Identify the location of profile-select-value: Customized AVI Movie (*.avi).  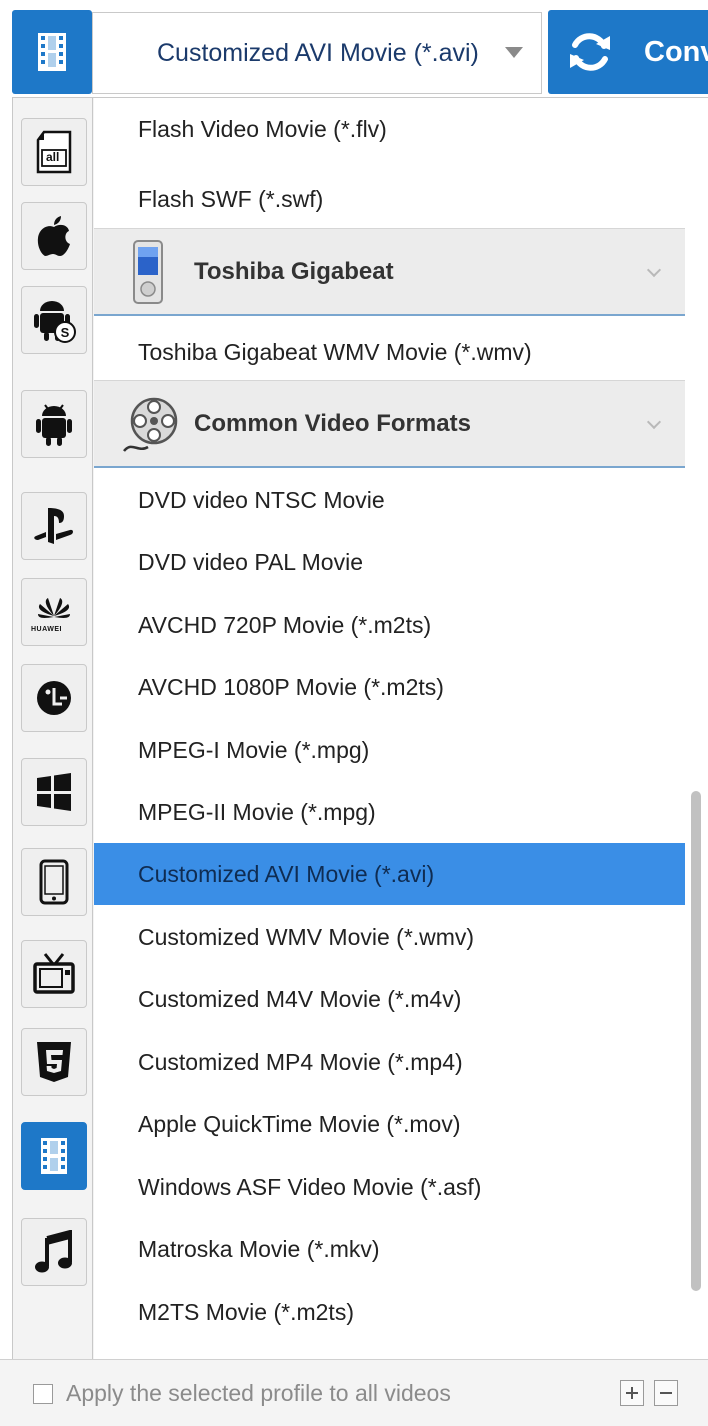
(318, 53).